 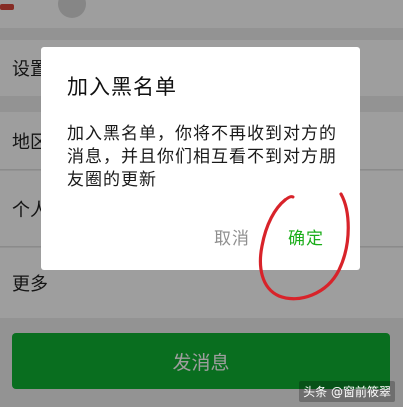 What do you see at coordinates (306, 236) in the screenshot?
I see `confirm-button: 确定` at bounding box center [306, 236].